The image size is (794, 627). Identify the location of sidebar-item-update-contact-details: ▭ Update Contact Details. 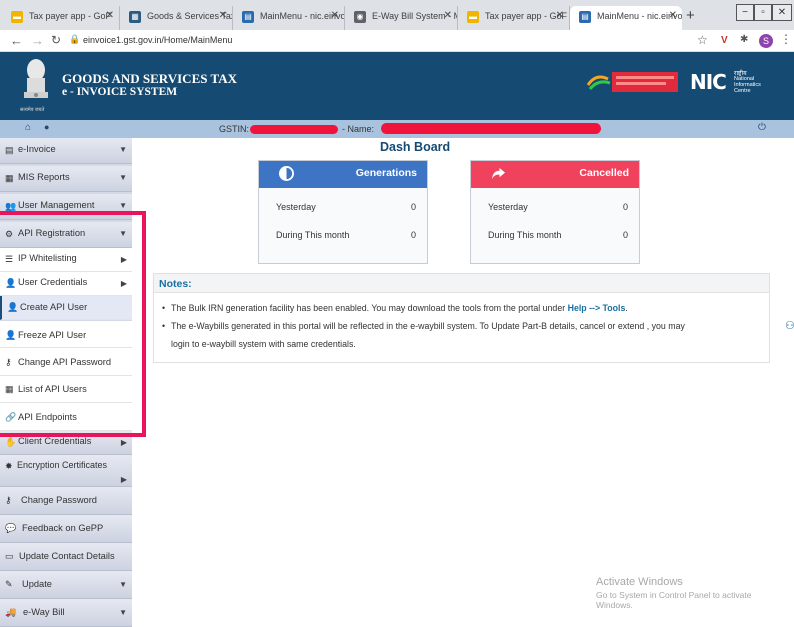
(66, 557).